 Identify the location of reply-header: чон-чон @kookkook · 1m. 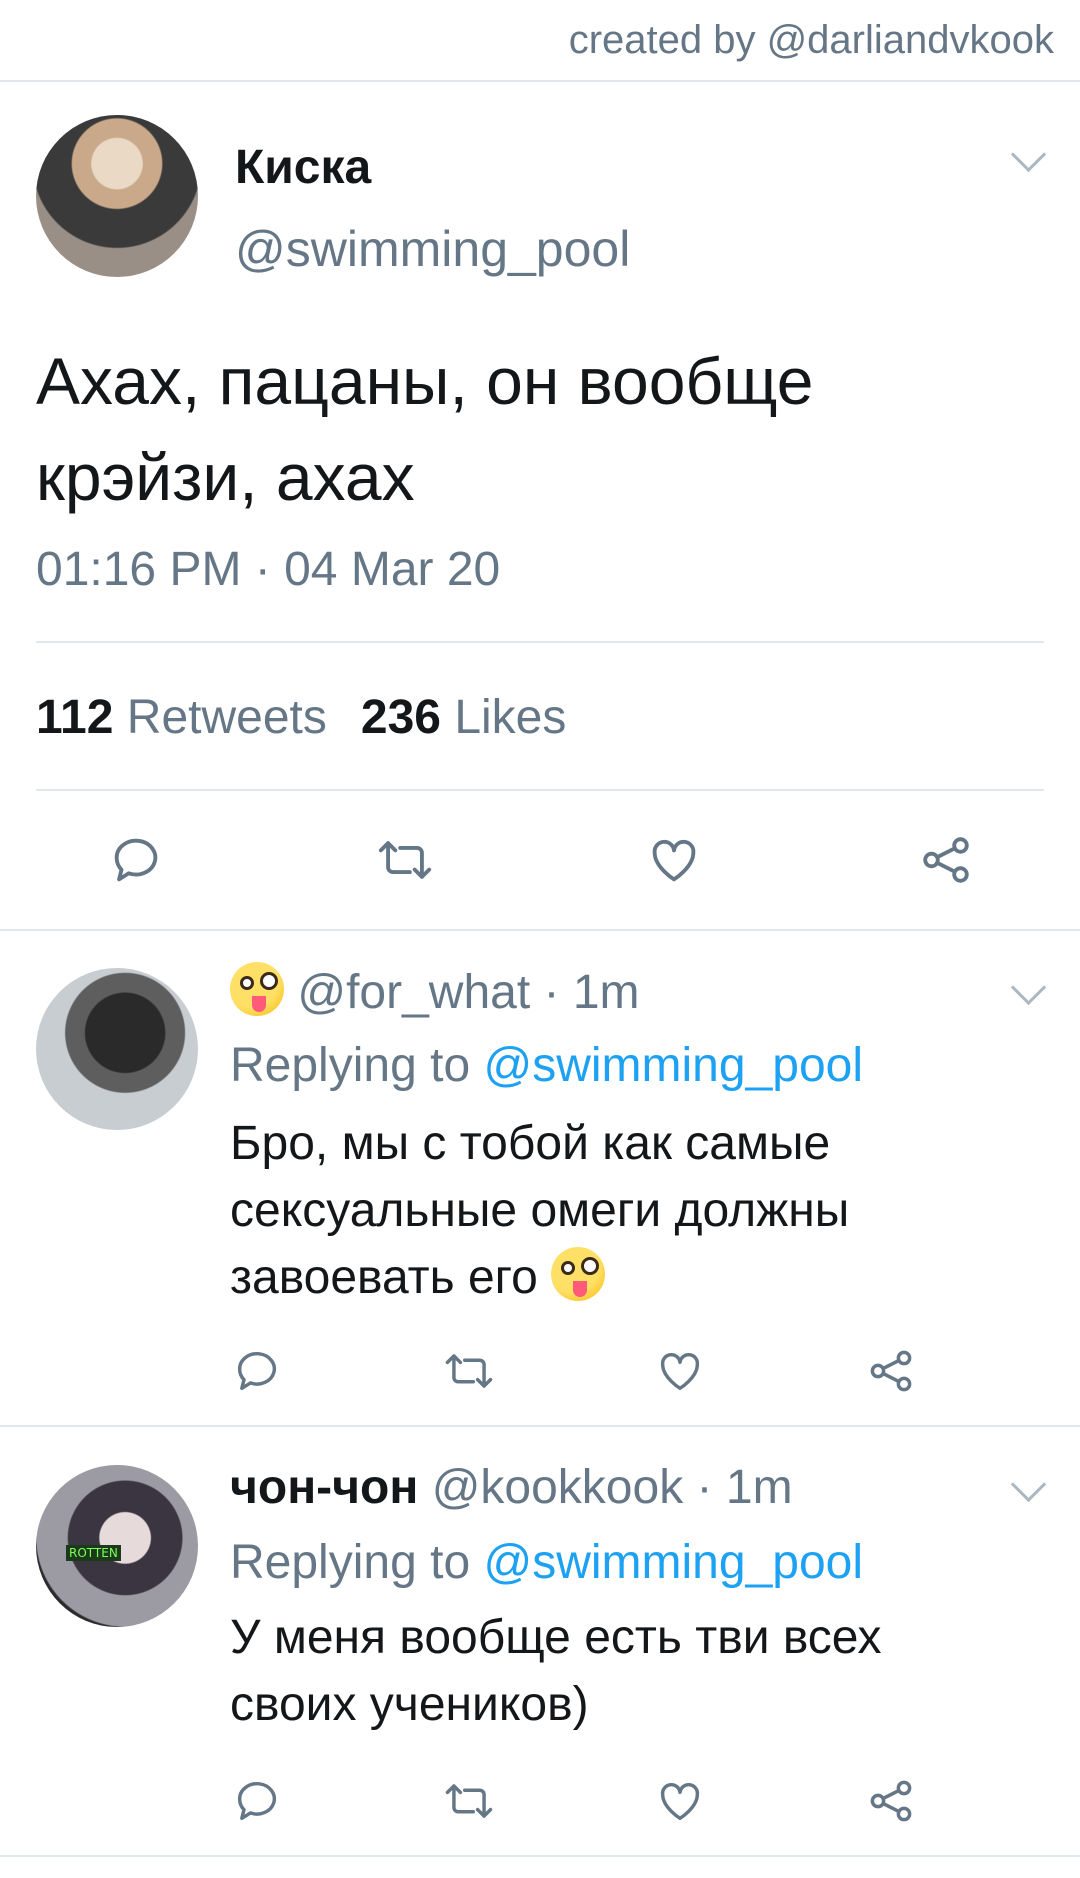
(511, 1487).